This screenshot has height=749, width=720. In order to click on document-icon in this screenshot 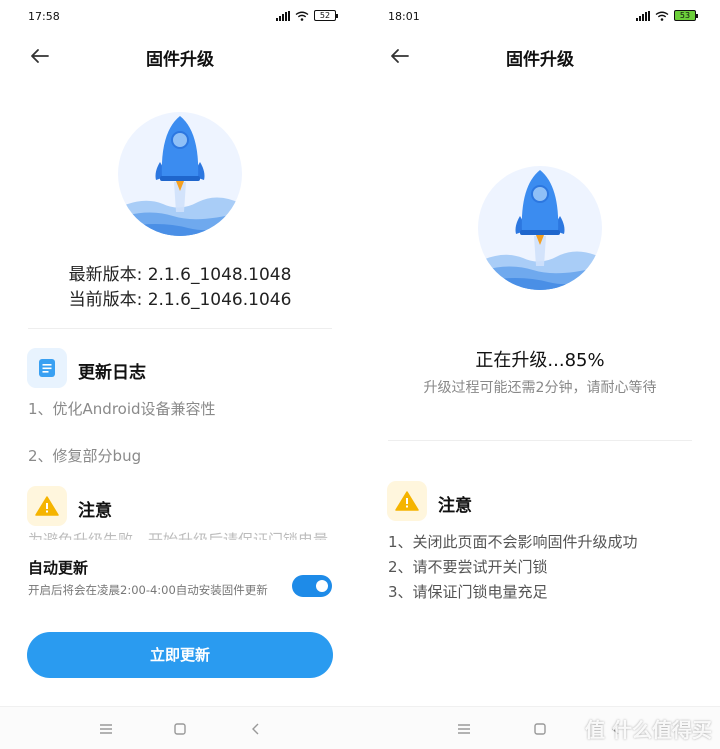, I will do `click(47, 368)`.